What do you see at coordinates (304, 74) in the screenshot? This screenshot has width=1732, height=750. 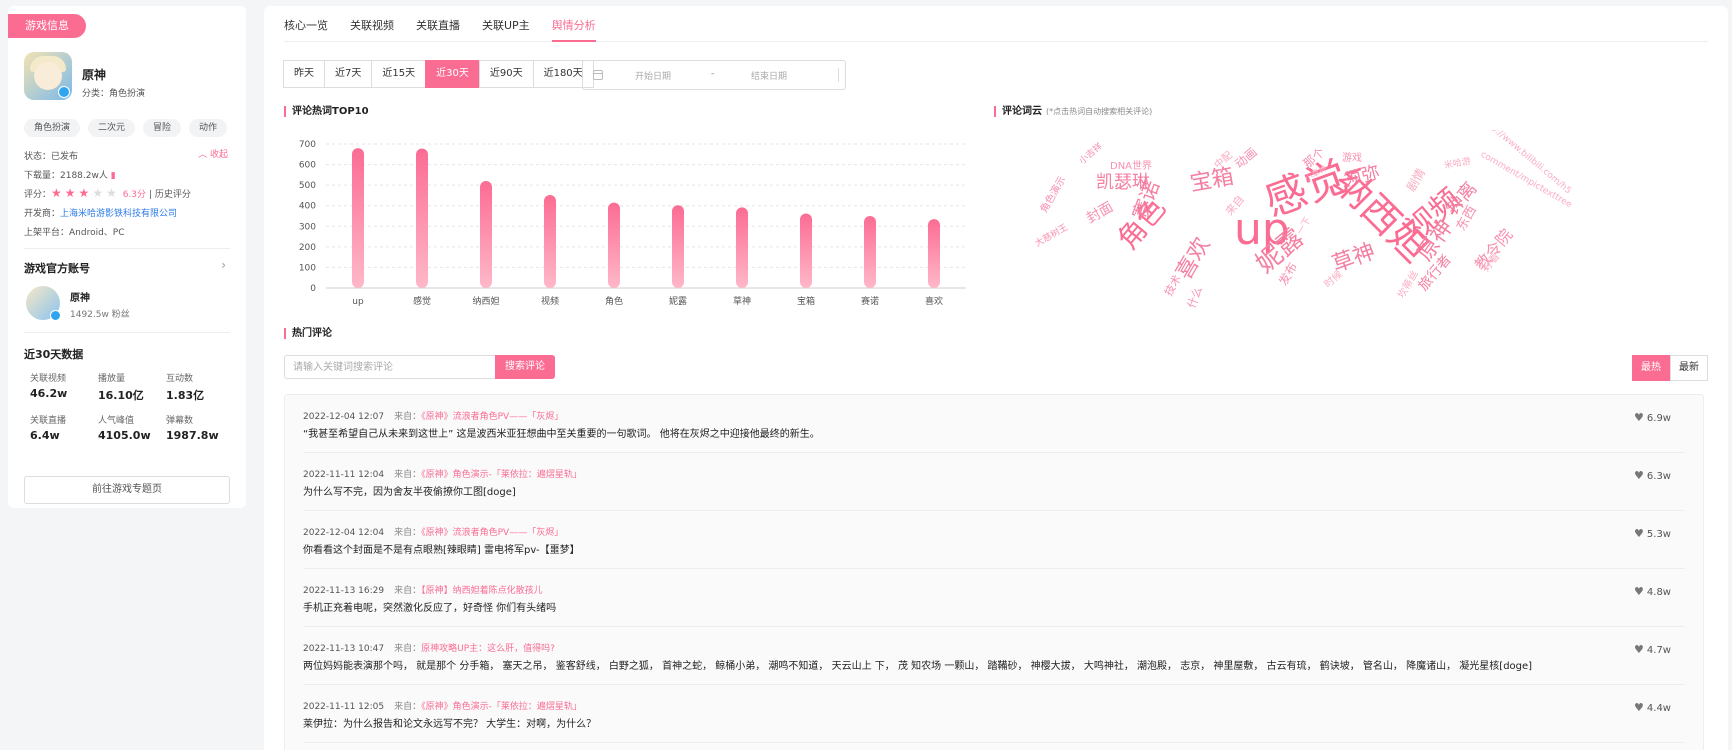 I see `range-button: 昨天` at bounding box center [304, 74].